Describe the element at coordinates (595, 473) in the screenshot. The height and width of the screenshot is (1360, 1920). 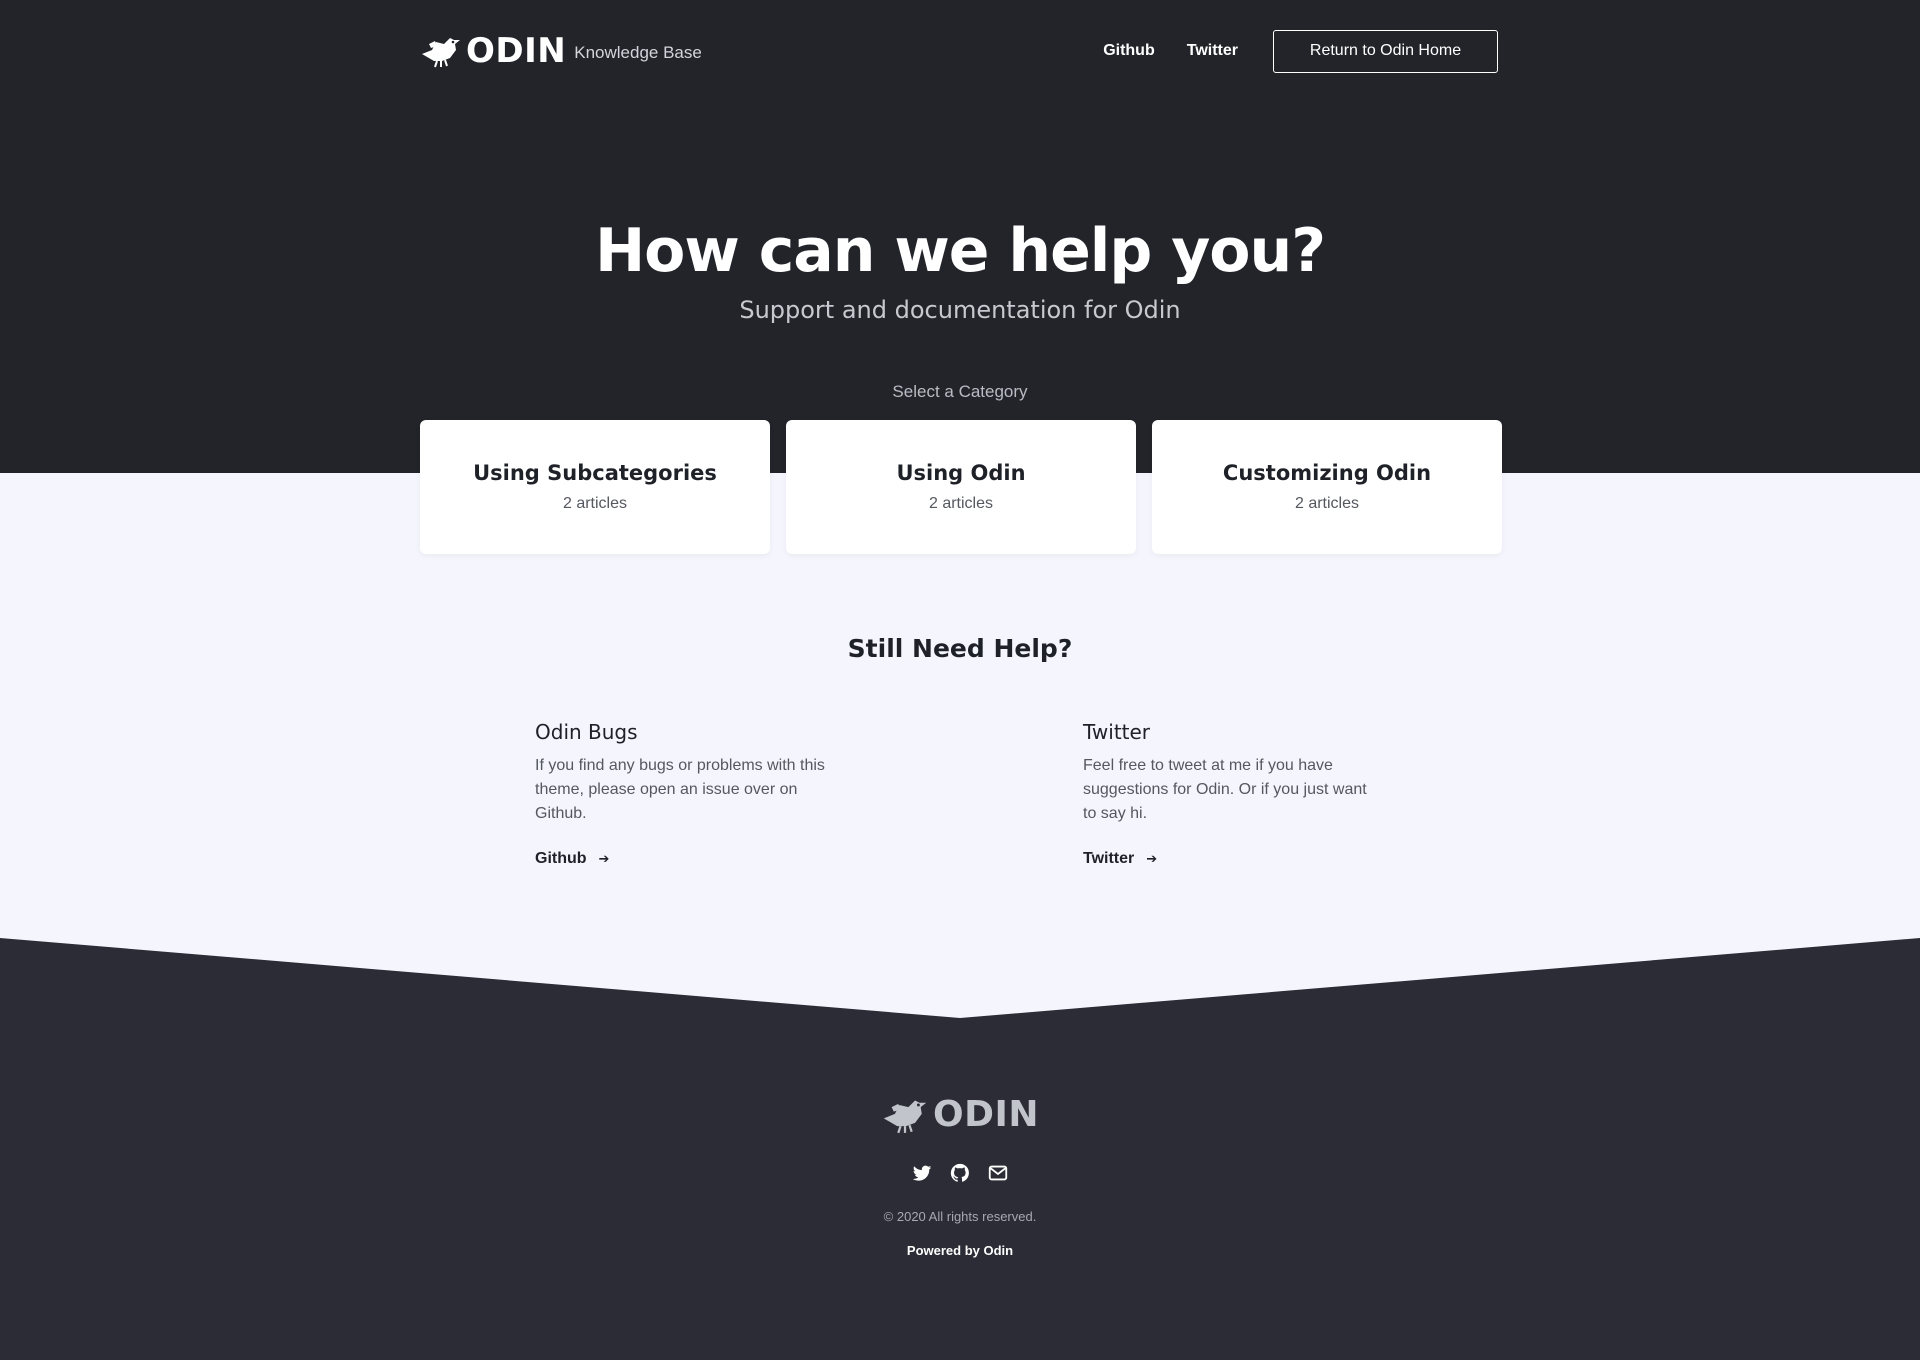
I see `category-title: Using Subcategories` at that location.